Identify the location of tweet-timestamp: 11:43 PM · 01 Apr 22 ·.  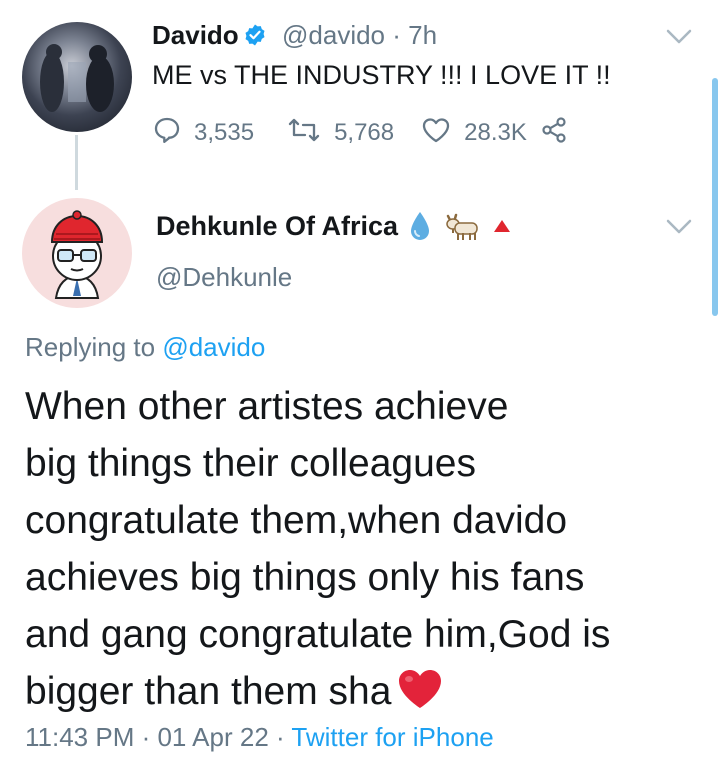
(158, 737).